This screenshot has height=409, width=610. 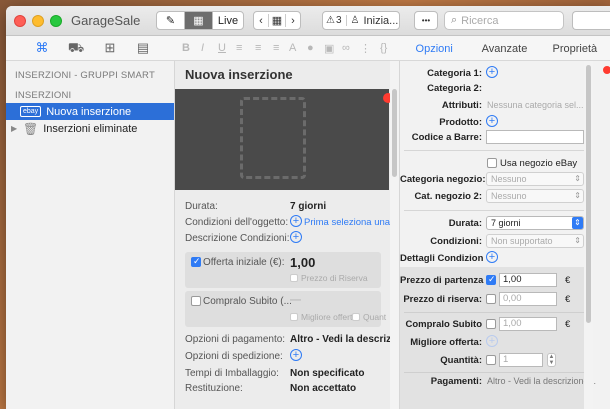 I want to click on best-offer-checkbox, so click(x=294, y=317).